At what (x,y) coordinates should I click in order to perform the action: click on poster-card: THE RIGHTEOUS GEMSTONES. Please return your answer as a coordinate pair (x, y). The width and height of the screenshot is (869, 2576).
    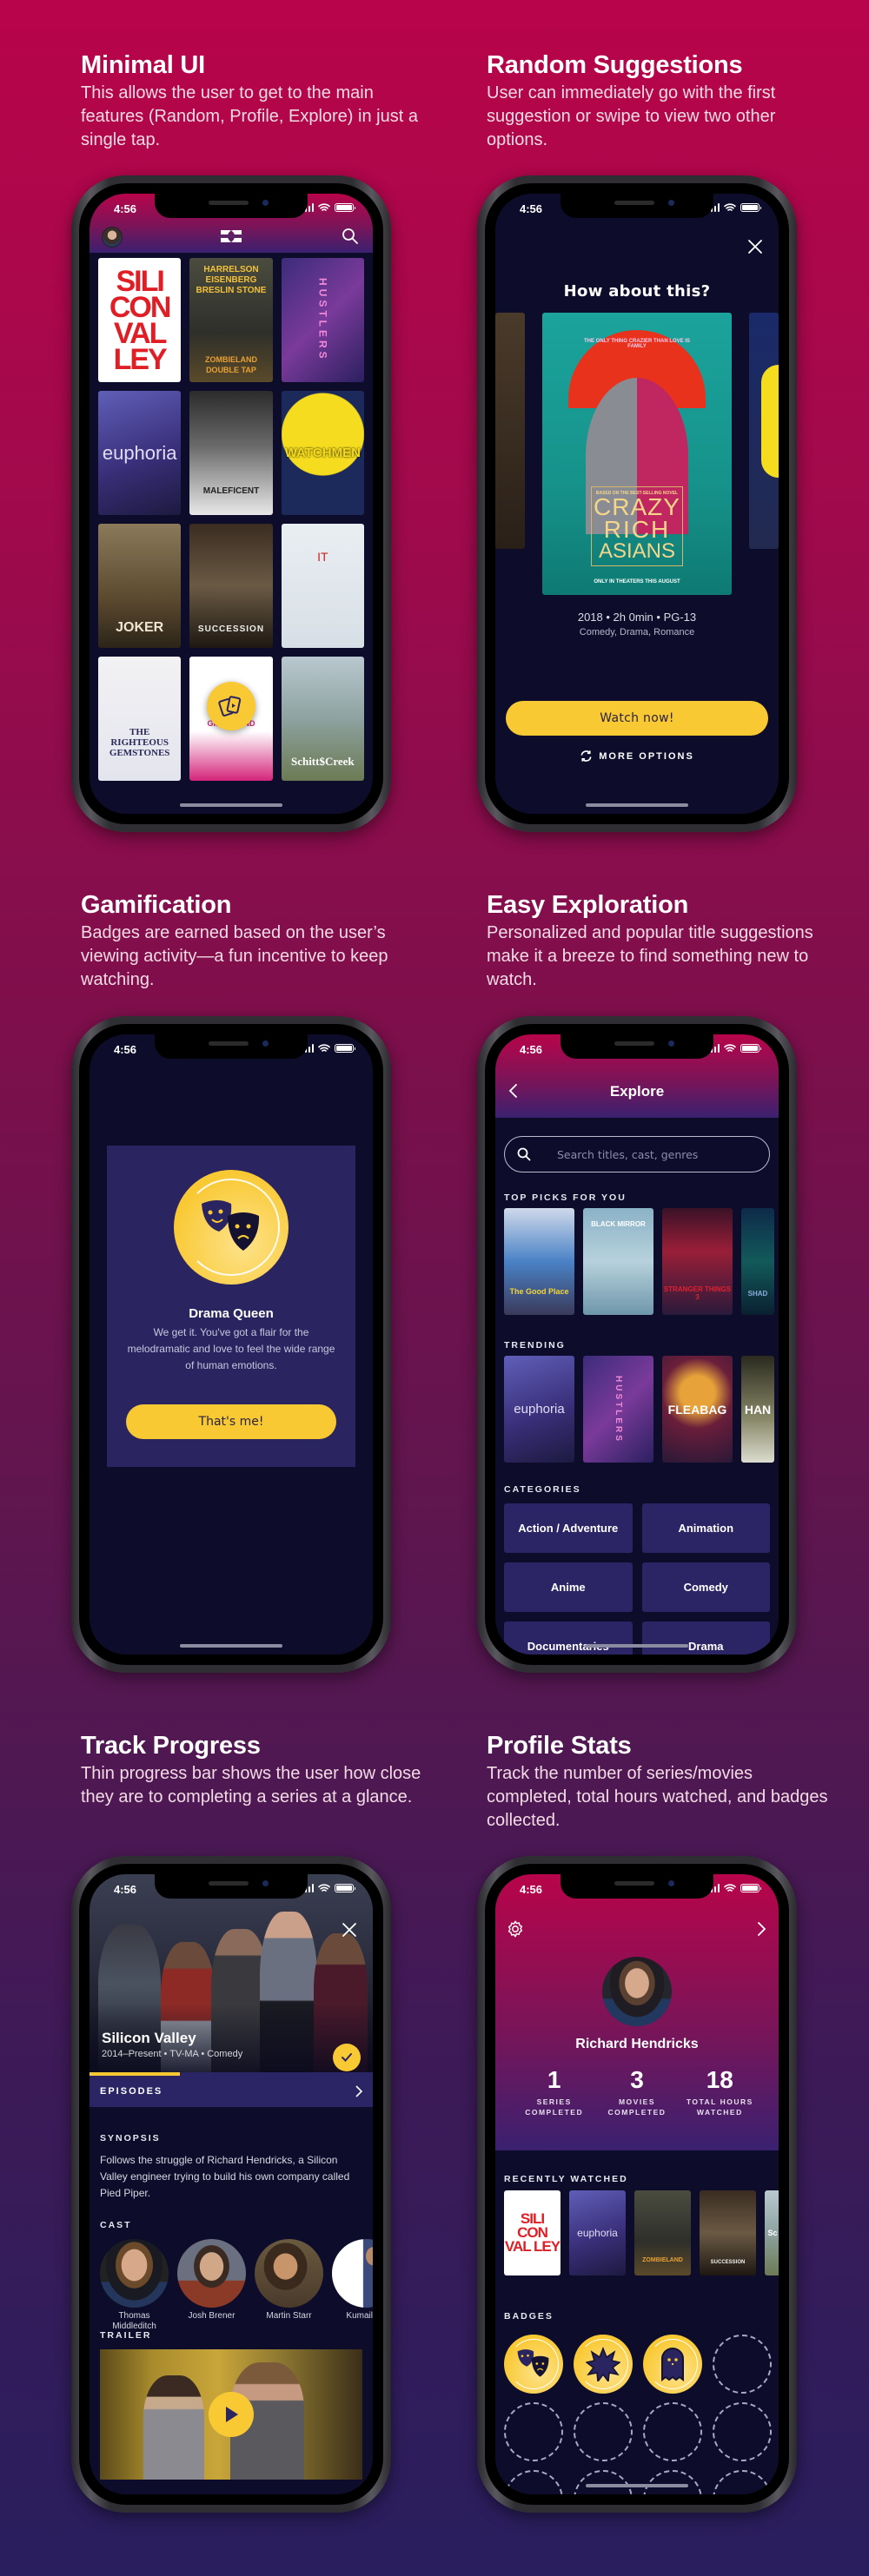
    Looking at the image, I should click on (140, 719).